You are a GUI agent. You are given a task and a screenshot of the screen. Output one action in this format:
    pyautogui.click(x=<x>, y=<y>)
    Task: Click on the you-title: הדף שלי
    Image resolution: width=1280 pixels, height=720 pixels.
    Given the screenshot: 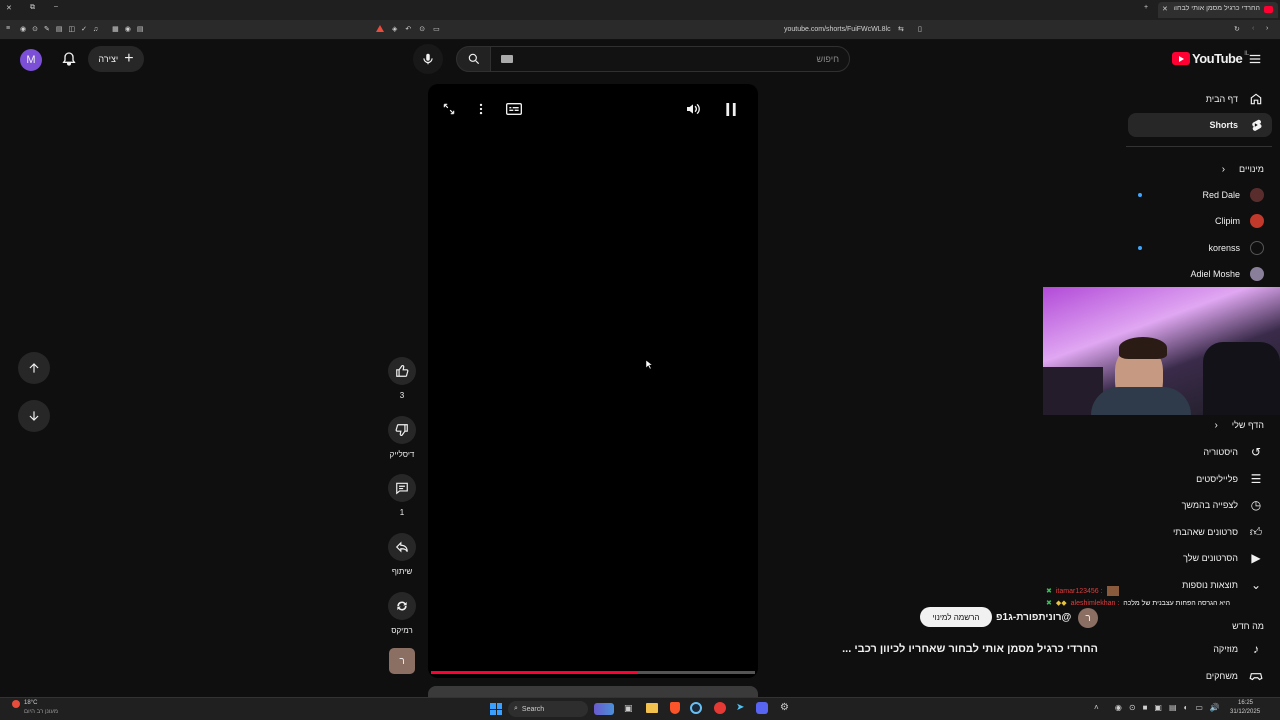 What is the action you would take?
    pyautogui.click(x=1247, y=425)
    